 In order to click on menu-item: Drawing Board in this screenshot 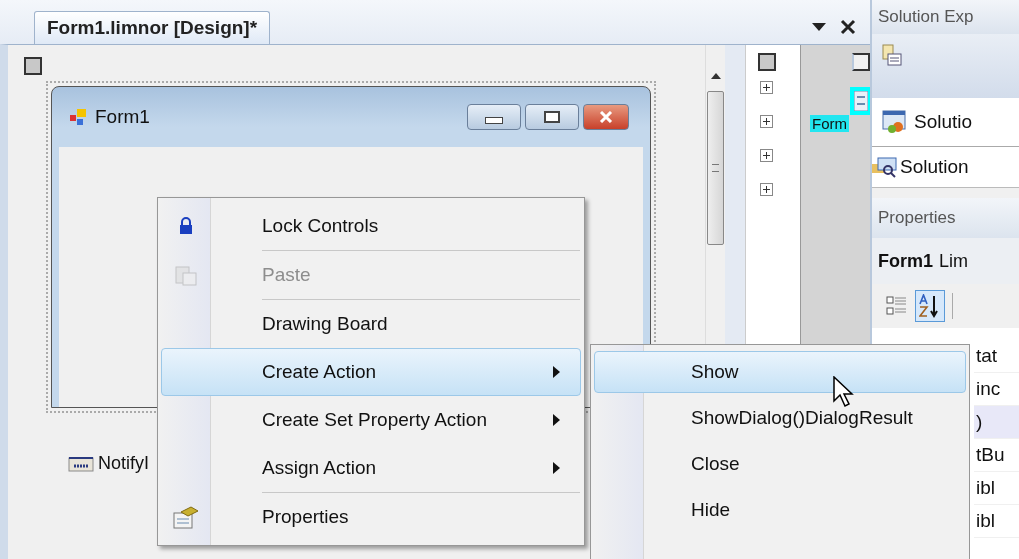, I will do `click(371, 324)`.